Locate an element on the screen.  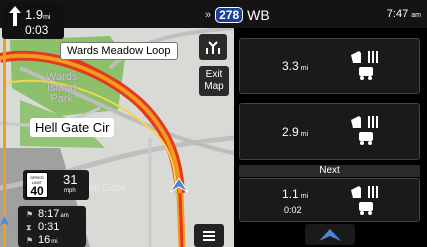
lane-assist-button is located at coordinates (213, 47).